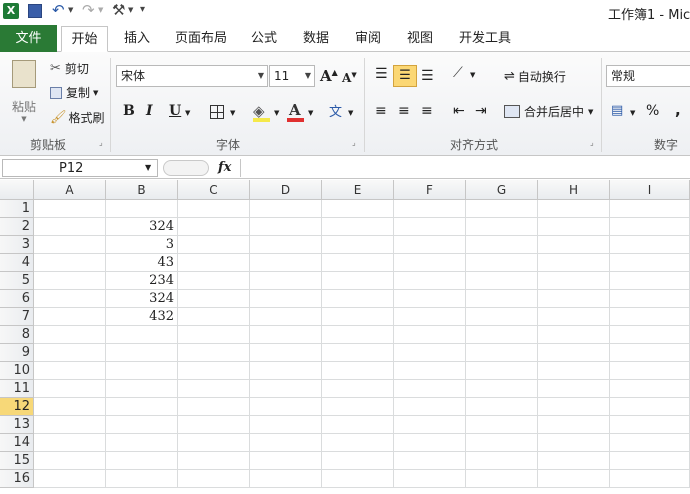 This screenshot has width=690, height=494. Describe the element at coordinates (472, 75) in the screenshot. I see `orientation-dropdown-icon: ▼` at that location.